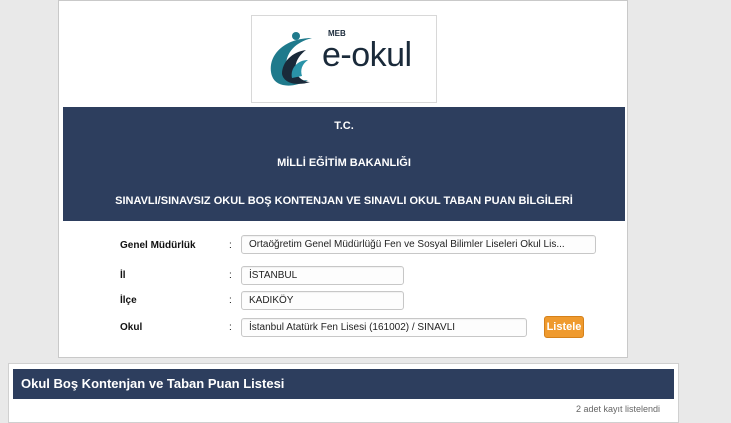 The image size is (731, 423). Describe the element at coordinates (230, 245) in the screenshot. I see `genel-mudurluk-colon: :` at that location.